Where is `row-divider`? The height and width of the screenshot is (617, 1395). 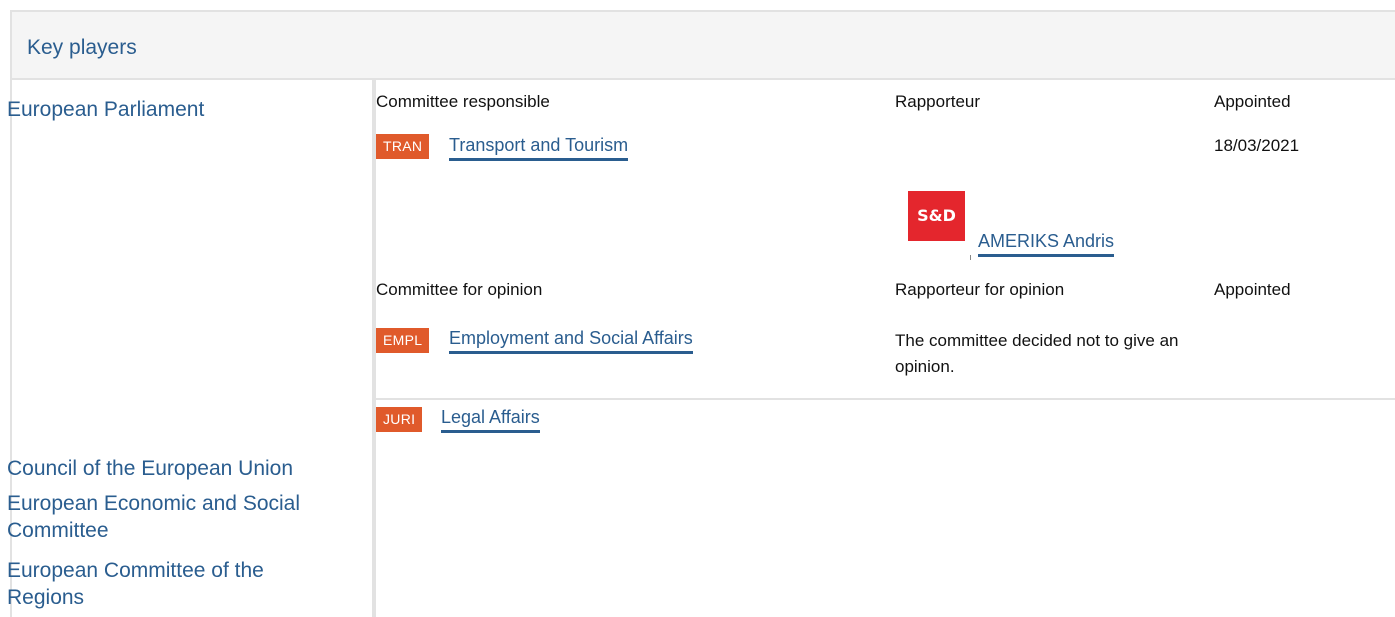 row-divider is located at coordinates (885, 399).